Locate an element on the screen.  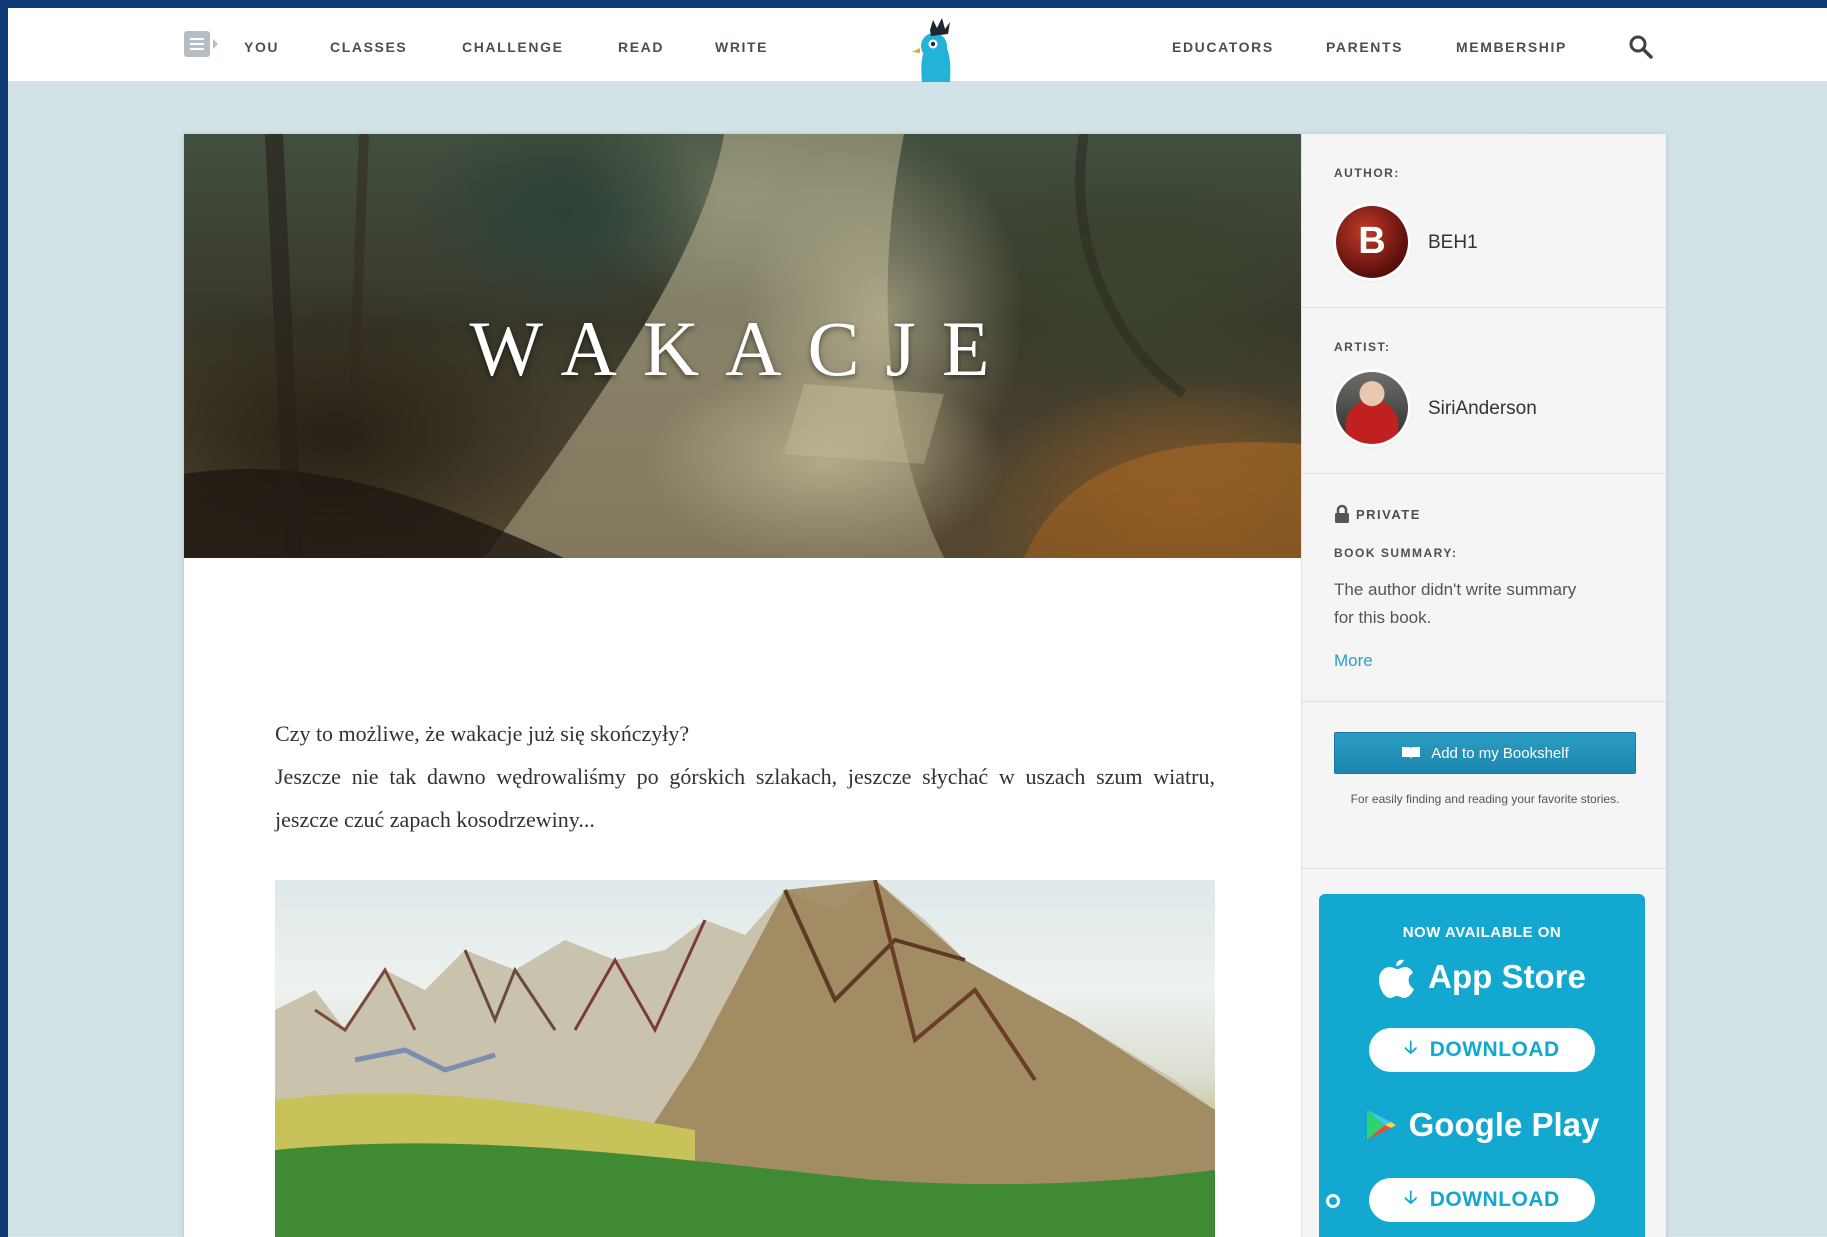
book-icon is located at coordinates (1411, 753).